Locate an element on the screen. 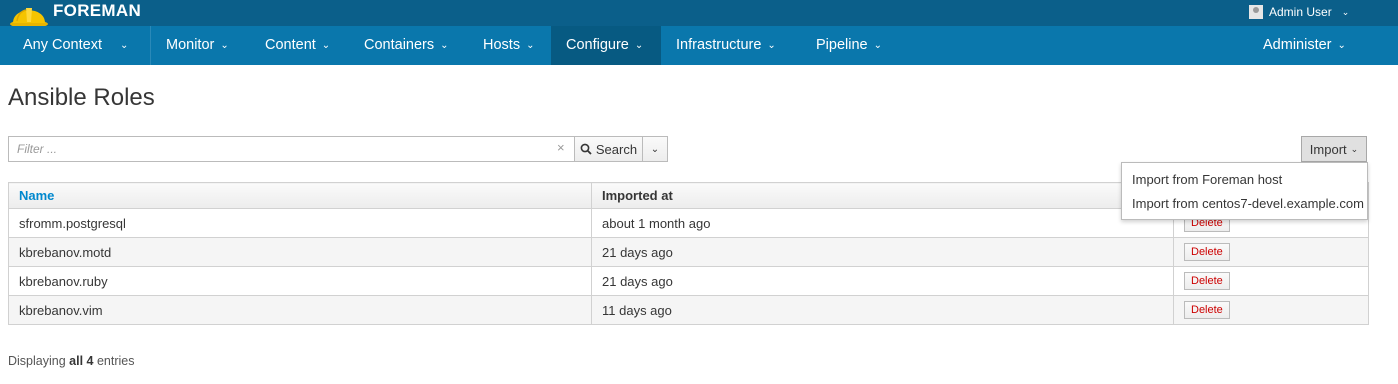 The height and width of the screenshot is (384, 1398). nav-pipeline: Pipeline ⌄ is located at coordinates (849, 45).